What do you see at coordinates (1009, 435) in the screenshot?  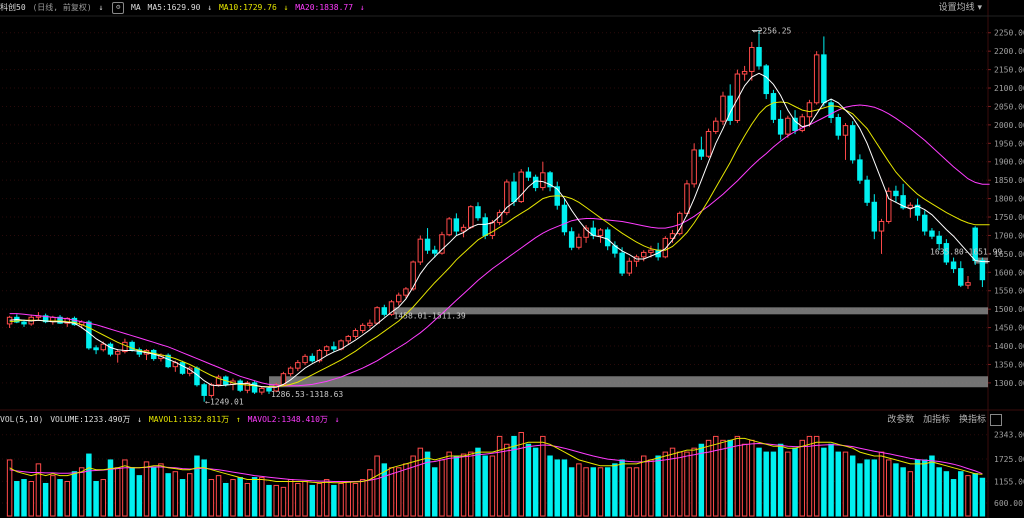 I see `volume-tick-label: 2343.00` at bounding box center [1009, 435].